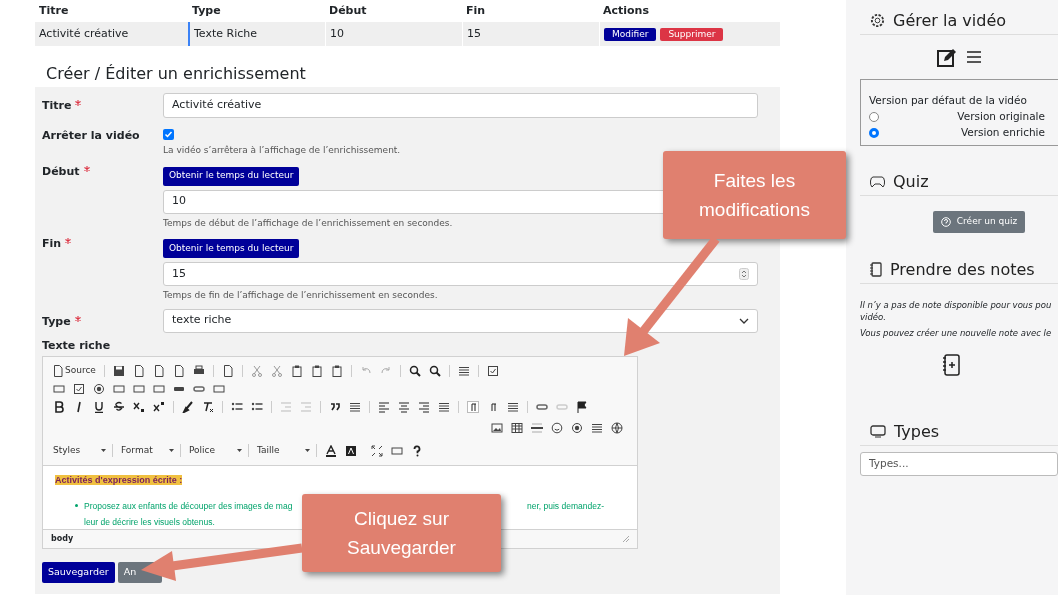 Image resolution: width=1058 pixels, height=595 pixels. What do you see at coordinates (979, 222) in the screenshot?
I see `create-quiz-button: Créer un quiz` at bounding box center [979, 222].